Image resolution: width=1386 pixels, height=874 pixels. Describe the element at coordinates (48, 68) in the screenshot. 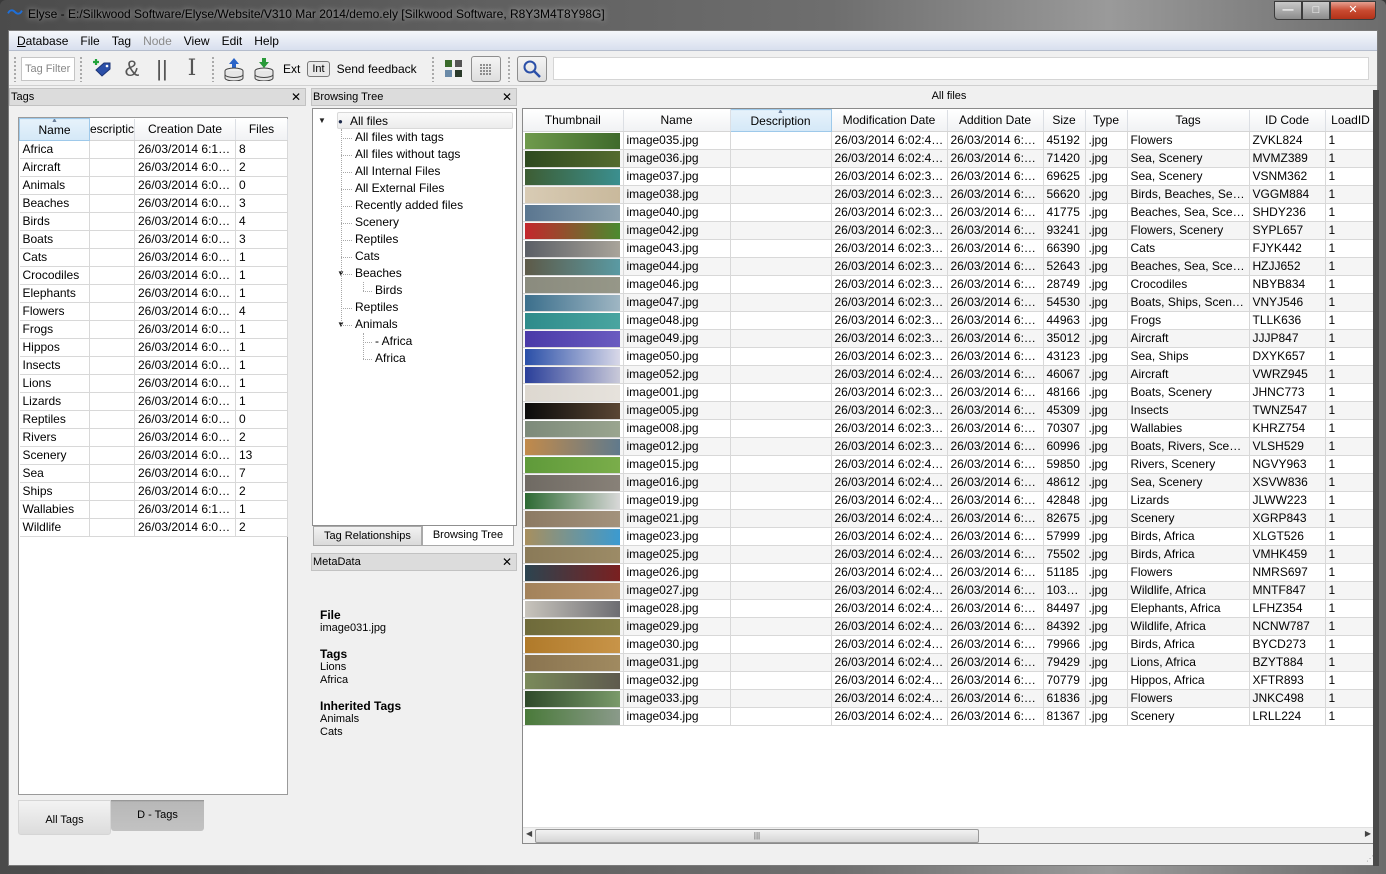

I see `tag-filter-input: Tag Filter` at that location.